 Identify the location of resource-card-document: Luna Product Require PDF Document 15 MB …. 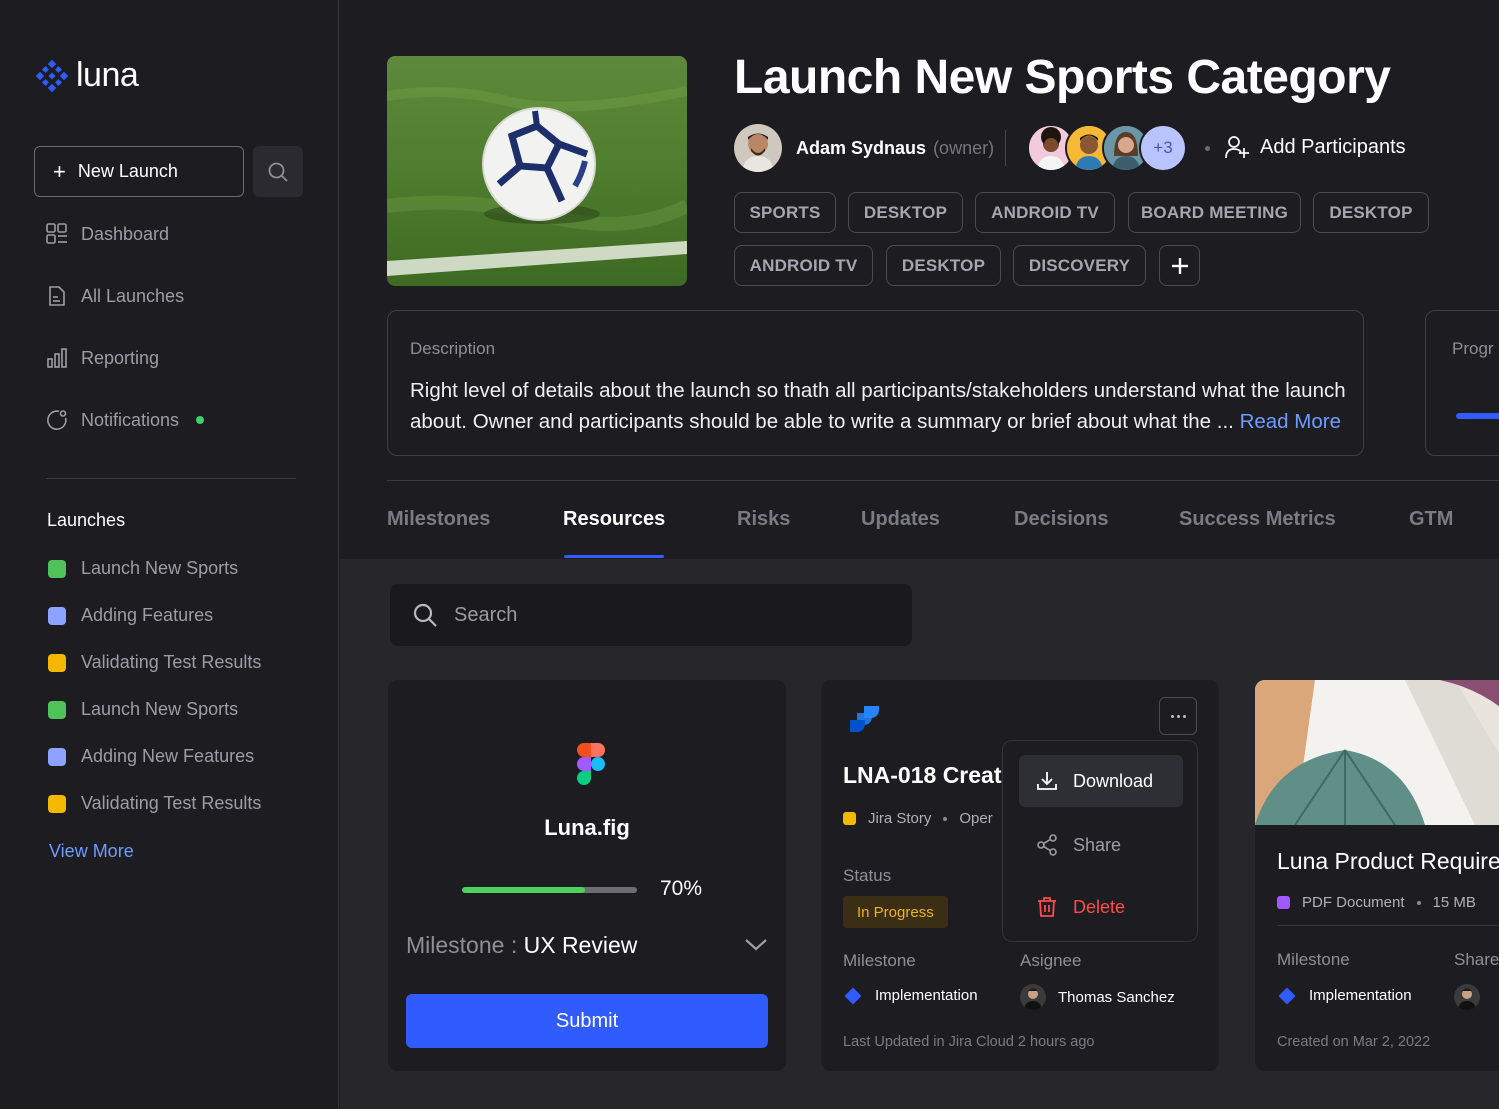
(1377, 875).